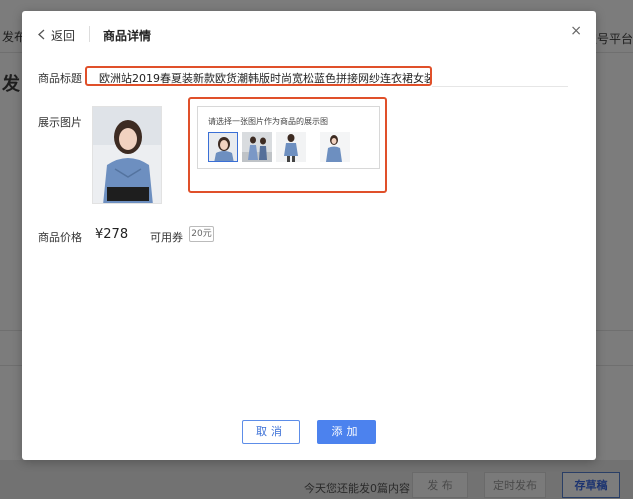 This screenshot has width=633, height=499. What do you see at coordinates (271, 432) in the screenshot?
I see `cancel-button: 取消` at bounding box center [271, 432].